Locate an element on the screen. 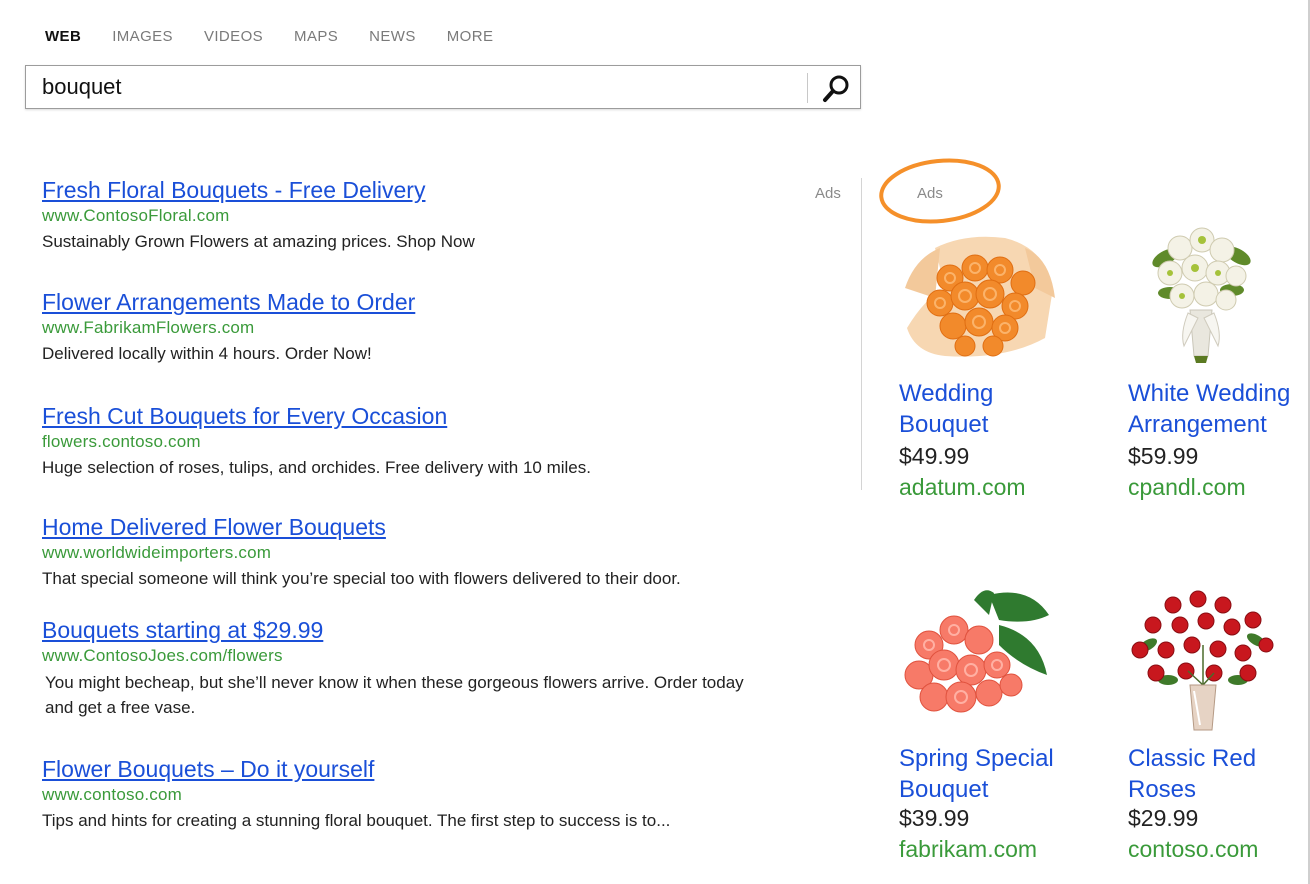 This screenshot has width=1310, height=884. product-price: $39.99 is located at coordinates (934, 818).